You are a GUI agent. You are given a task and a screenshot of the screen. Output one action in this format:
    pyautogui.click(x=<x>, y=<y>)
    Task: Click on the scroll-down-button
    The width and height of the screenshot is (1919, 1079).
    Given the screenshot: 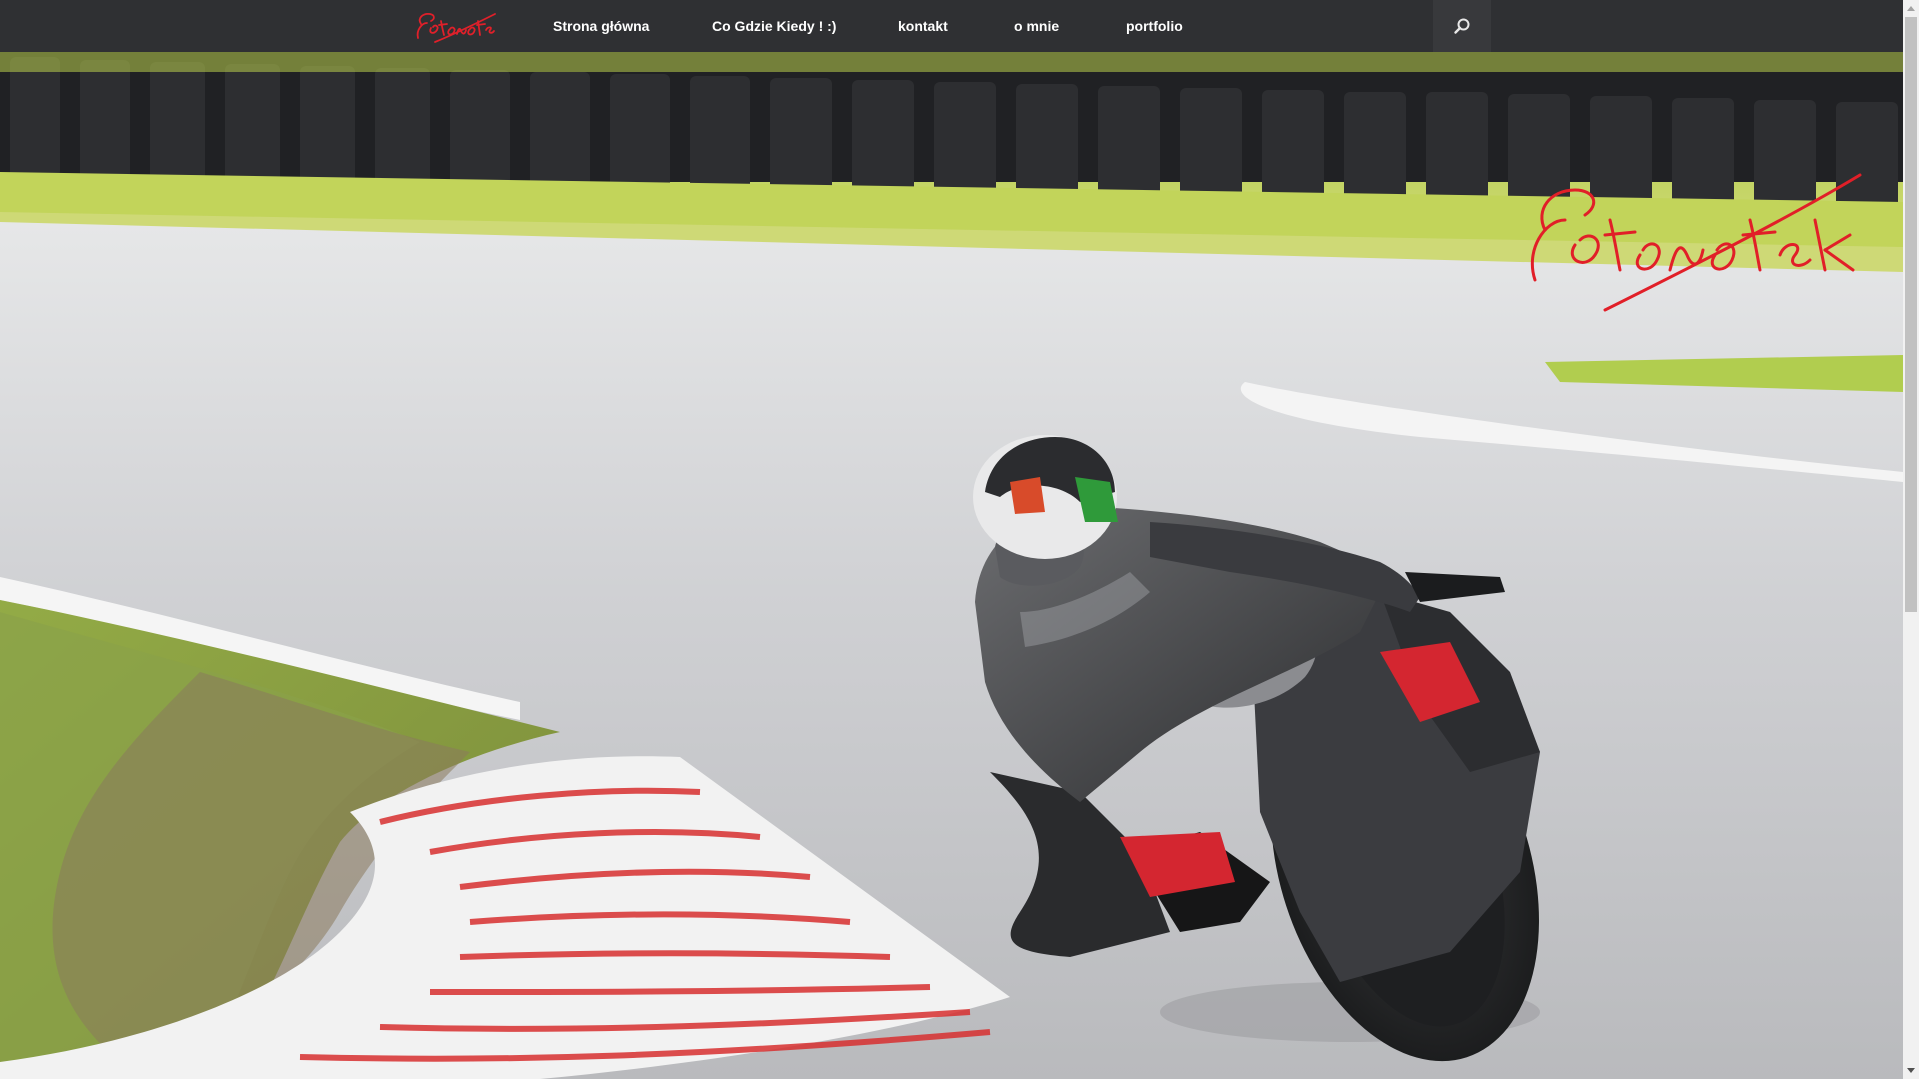 What is the action you would take?
    pyautogui.click(x=1911, y=1071)
    